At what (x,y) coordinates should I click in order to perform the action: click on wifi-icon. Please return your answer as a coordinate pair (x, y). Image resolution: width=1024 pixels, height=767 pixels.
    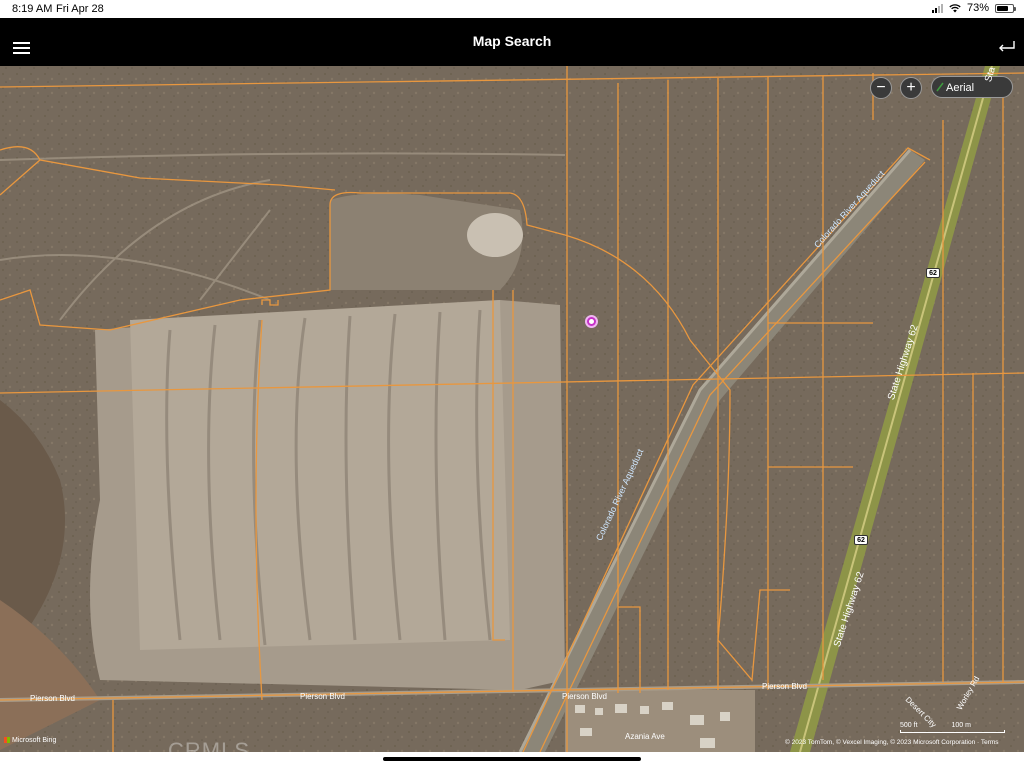
    Looking at the image, I should click on (955, 7).